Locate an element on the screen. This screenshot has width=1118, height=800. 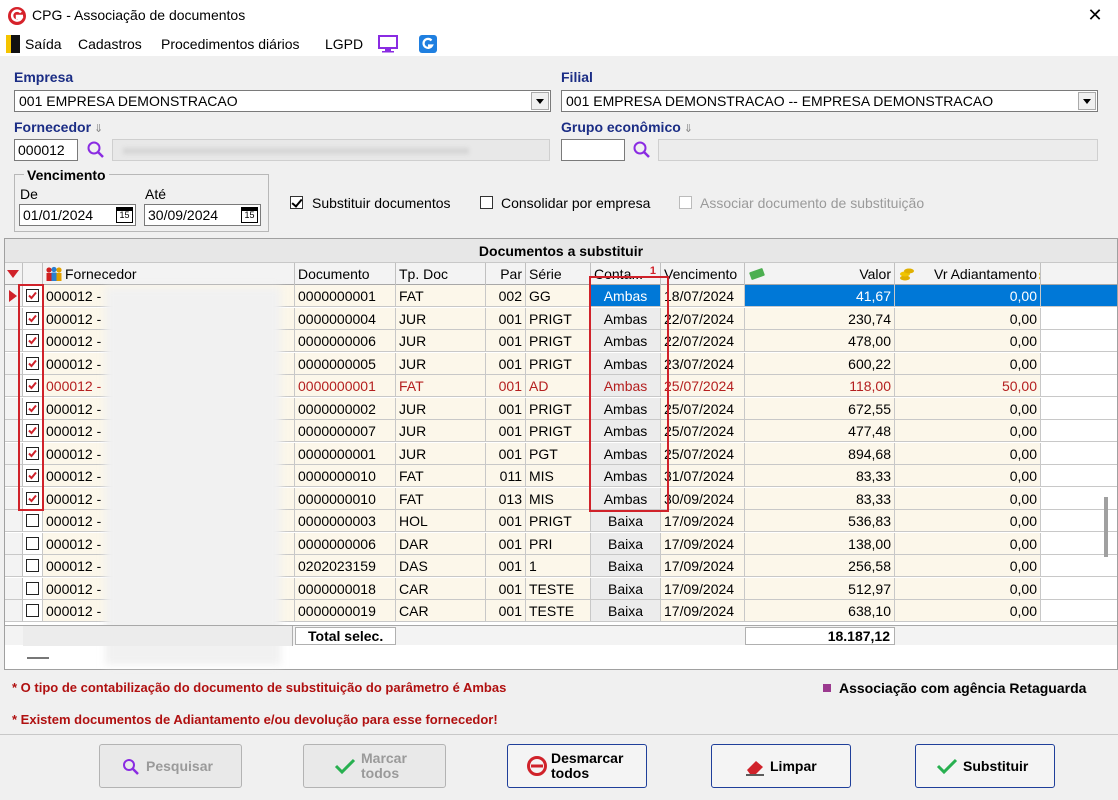
desmarcar-label-1: Desmarcar is located at coordinates (587, 758).